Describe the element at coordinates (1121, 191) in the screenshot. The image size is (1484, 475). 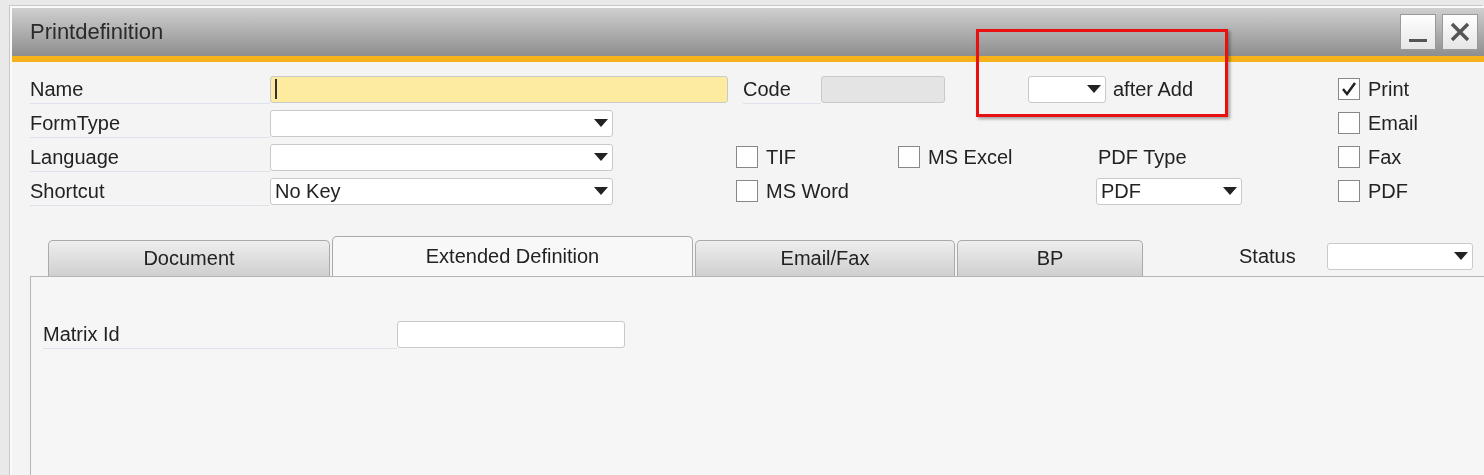
I see `combo-value: PDF` at that location.